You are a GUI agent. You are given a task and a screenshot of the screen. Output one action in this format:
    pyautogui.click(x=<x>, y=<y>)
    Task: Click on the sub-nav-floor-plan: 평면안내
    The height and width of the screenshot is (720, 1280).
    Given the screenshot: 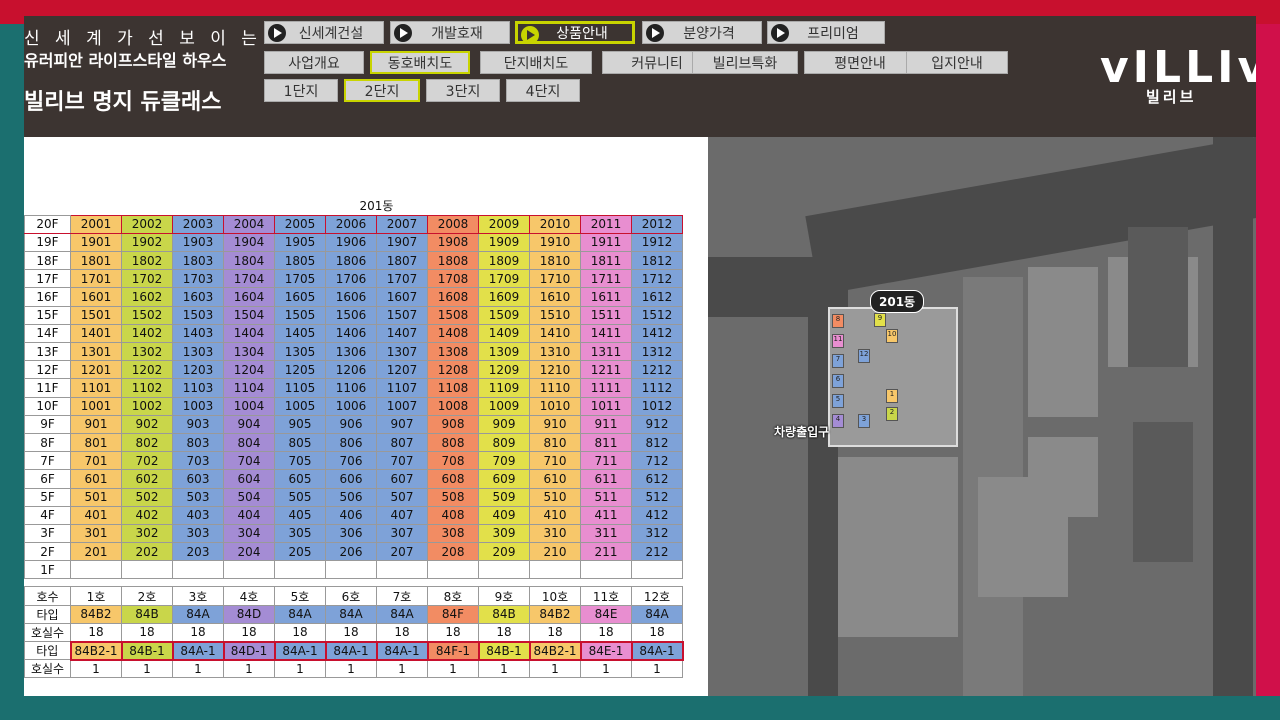 What is the action you would take?
    pyautogui.click(x=860, y=62)
    